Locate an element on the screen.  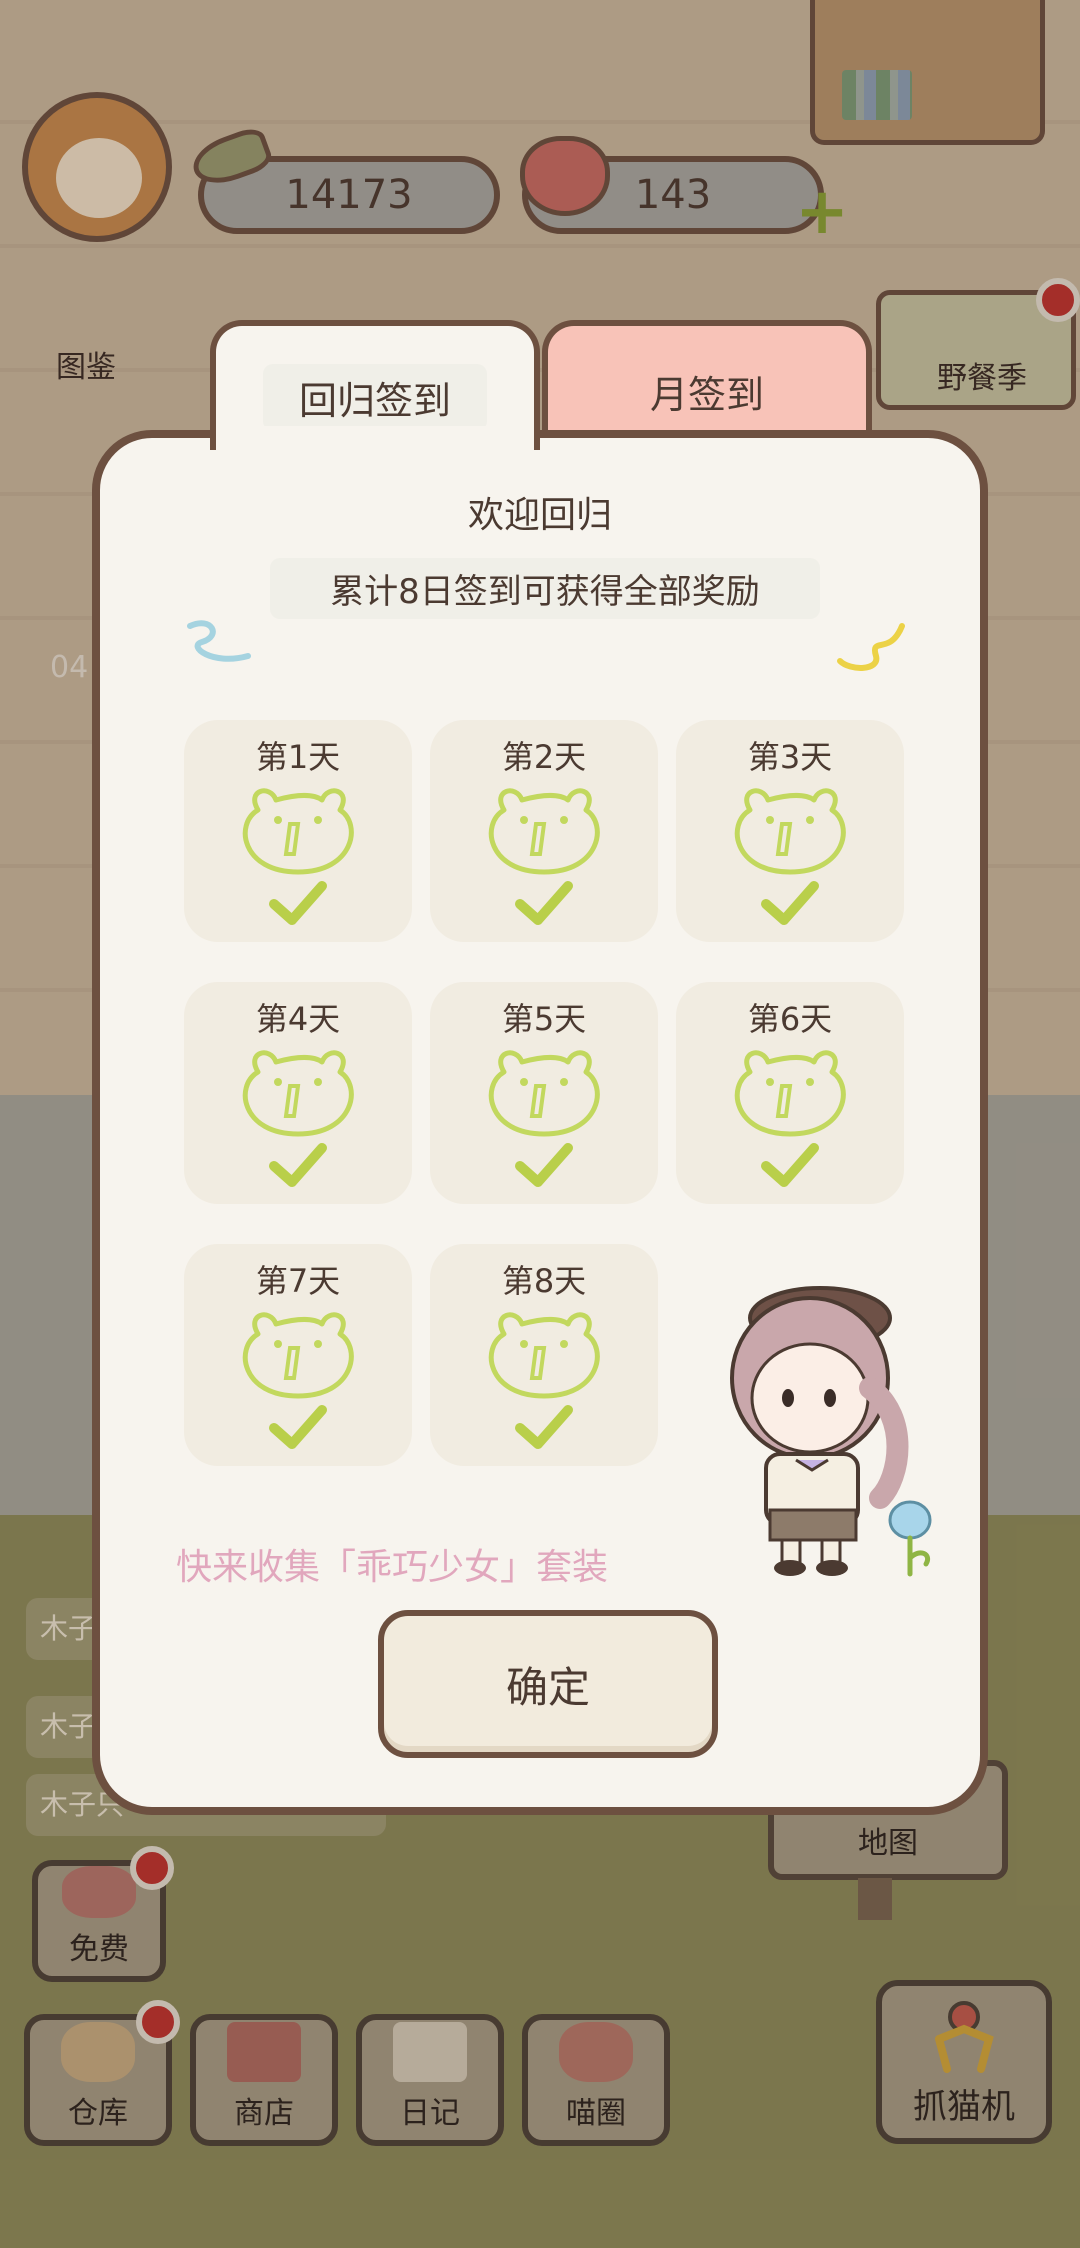
day-label: 第1天 is located at coordinates (298, 757).